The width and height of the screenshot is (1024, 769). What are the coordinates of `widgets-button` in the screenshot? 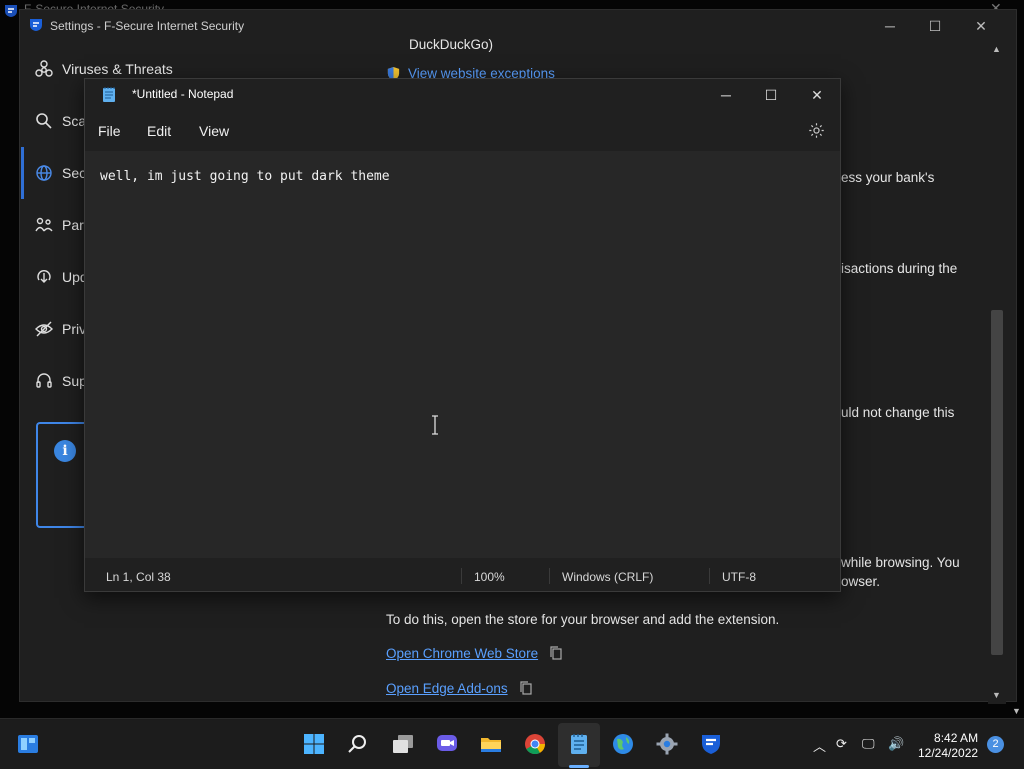 It's located at (28, 744).